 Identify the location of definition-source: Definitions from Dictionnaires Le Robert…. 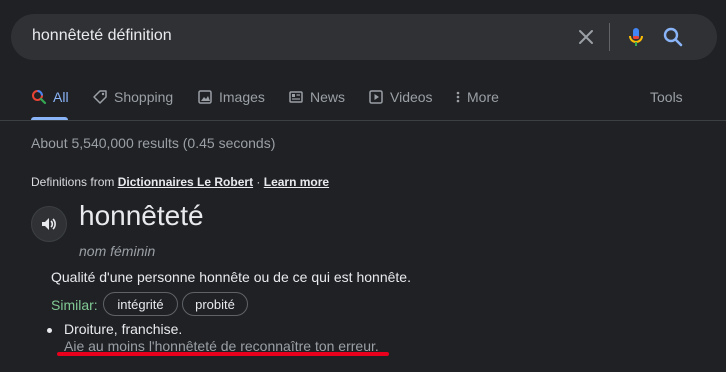
(180, 182).